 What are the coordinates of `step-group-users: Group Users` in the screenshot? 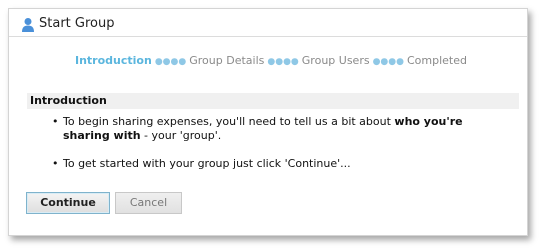 It's located at (335, 60).